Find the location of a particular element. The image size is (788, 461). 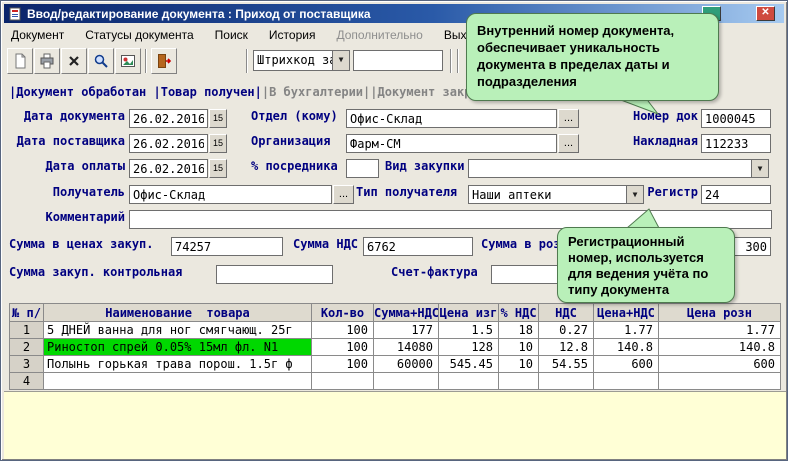

price-retail-cell: 140.8 is located at coordinates (719, 347).